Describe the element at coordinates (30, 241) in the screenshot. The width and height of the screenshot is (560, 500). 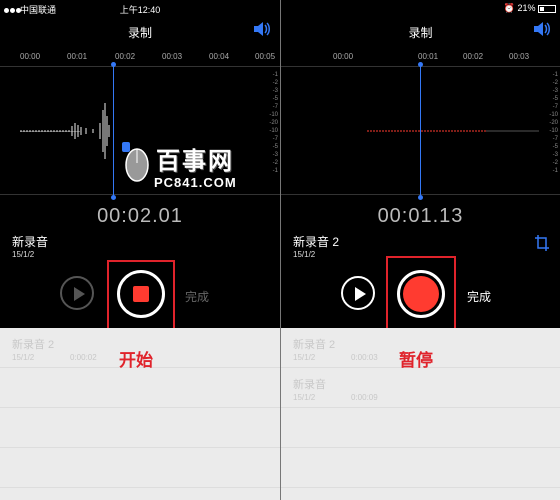
I see `recording-name: 新录音` at that location.